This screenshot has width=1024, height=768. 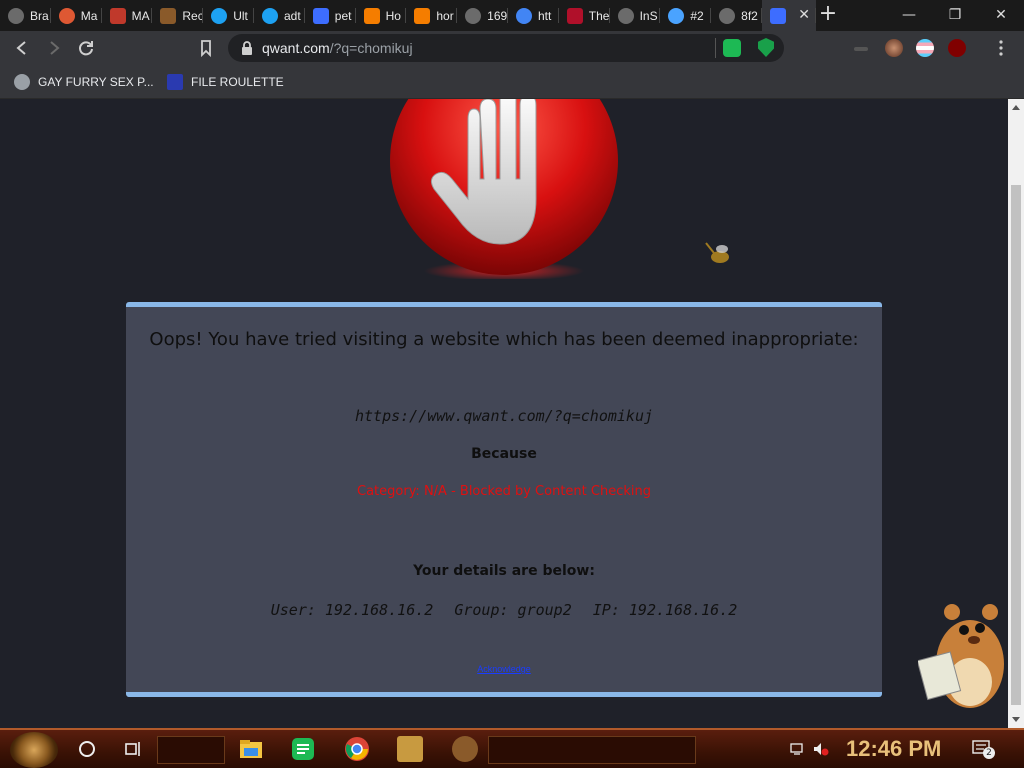 I want to click on bookmark-file-roulette: FILE ROULETTE, so click(x=225, y=82).